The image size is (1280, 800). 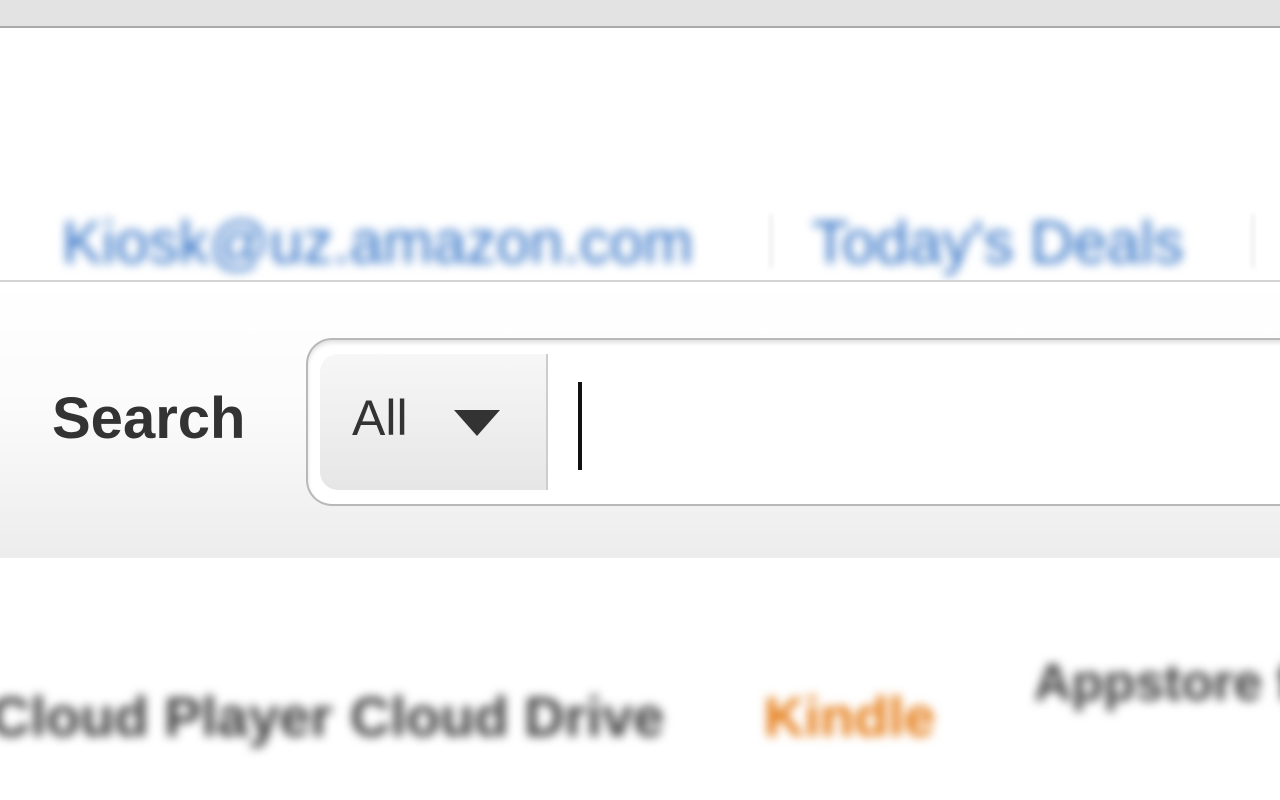 I want to click on category-dropdown: All, so click(x=434, y=422).